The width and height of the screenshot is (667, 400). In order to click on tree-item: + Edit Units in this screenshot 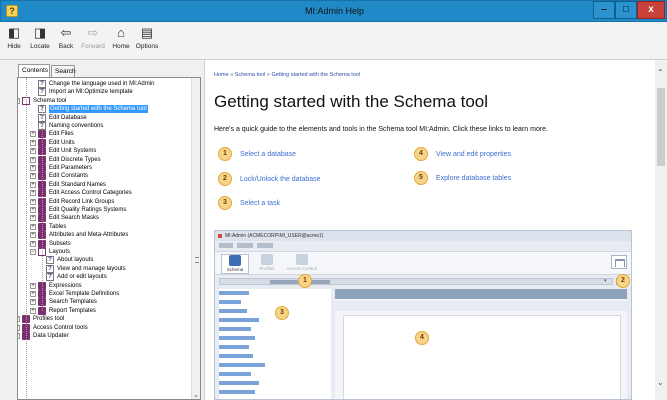, I will do `click(104, 142)`.